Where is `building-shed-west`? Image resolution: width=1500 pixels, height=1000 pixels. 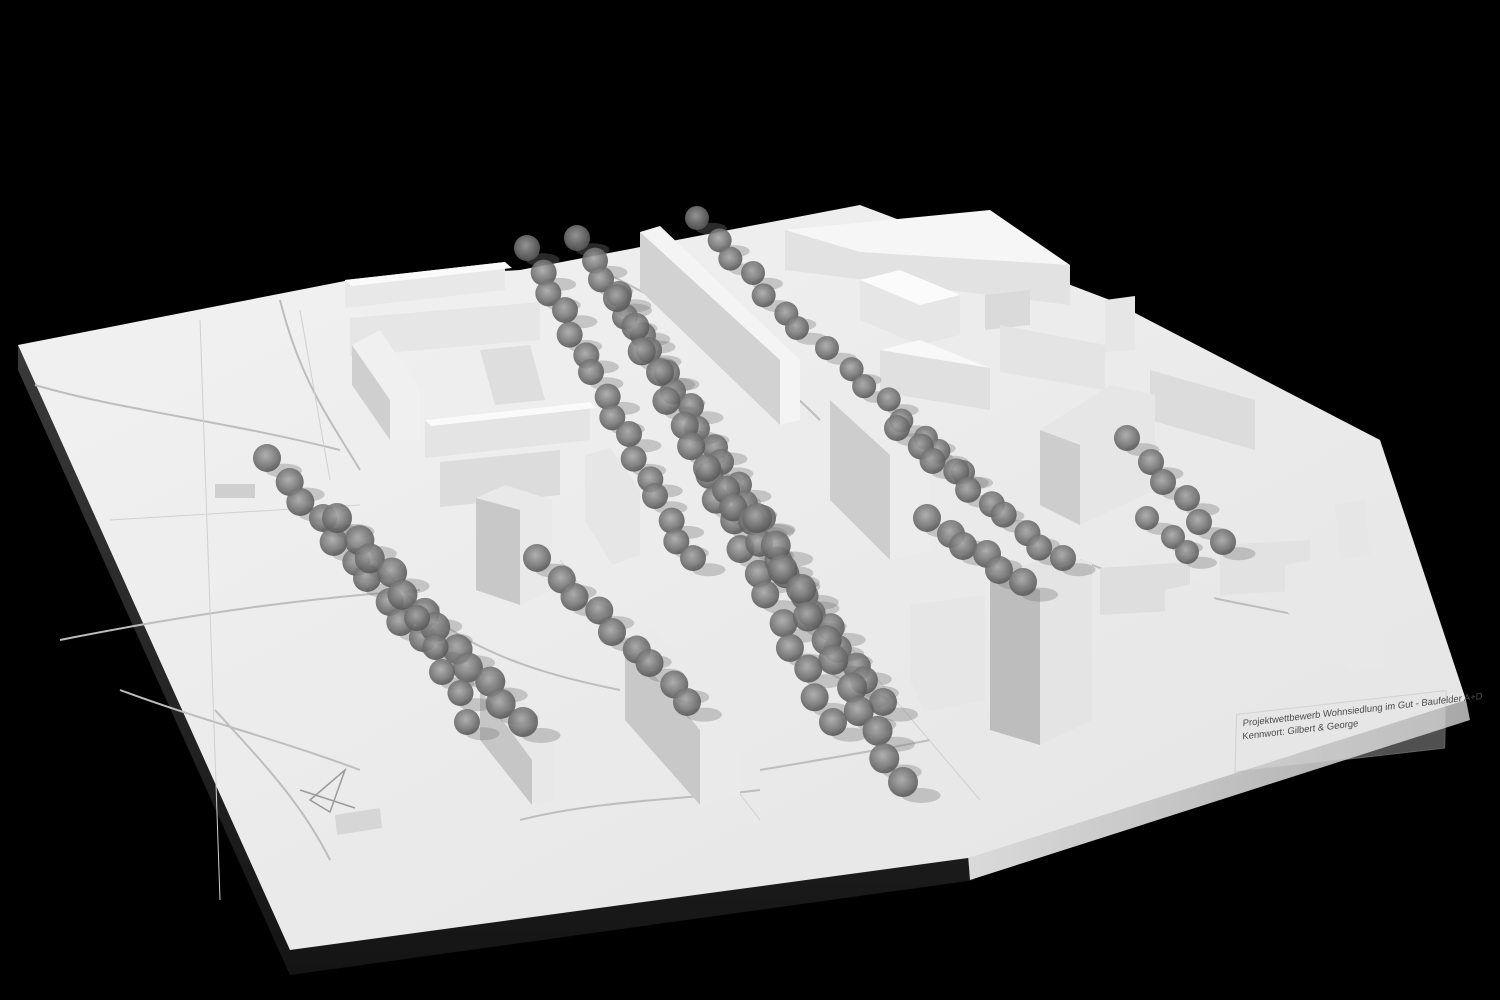
building-shed-west is located at coordinates (235, 491).